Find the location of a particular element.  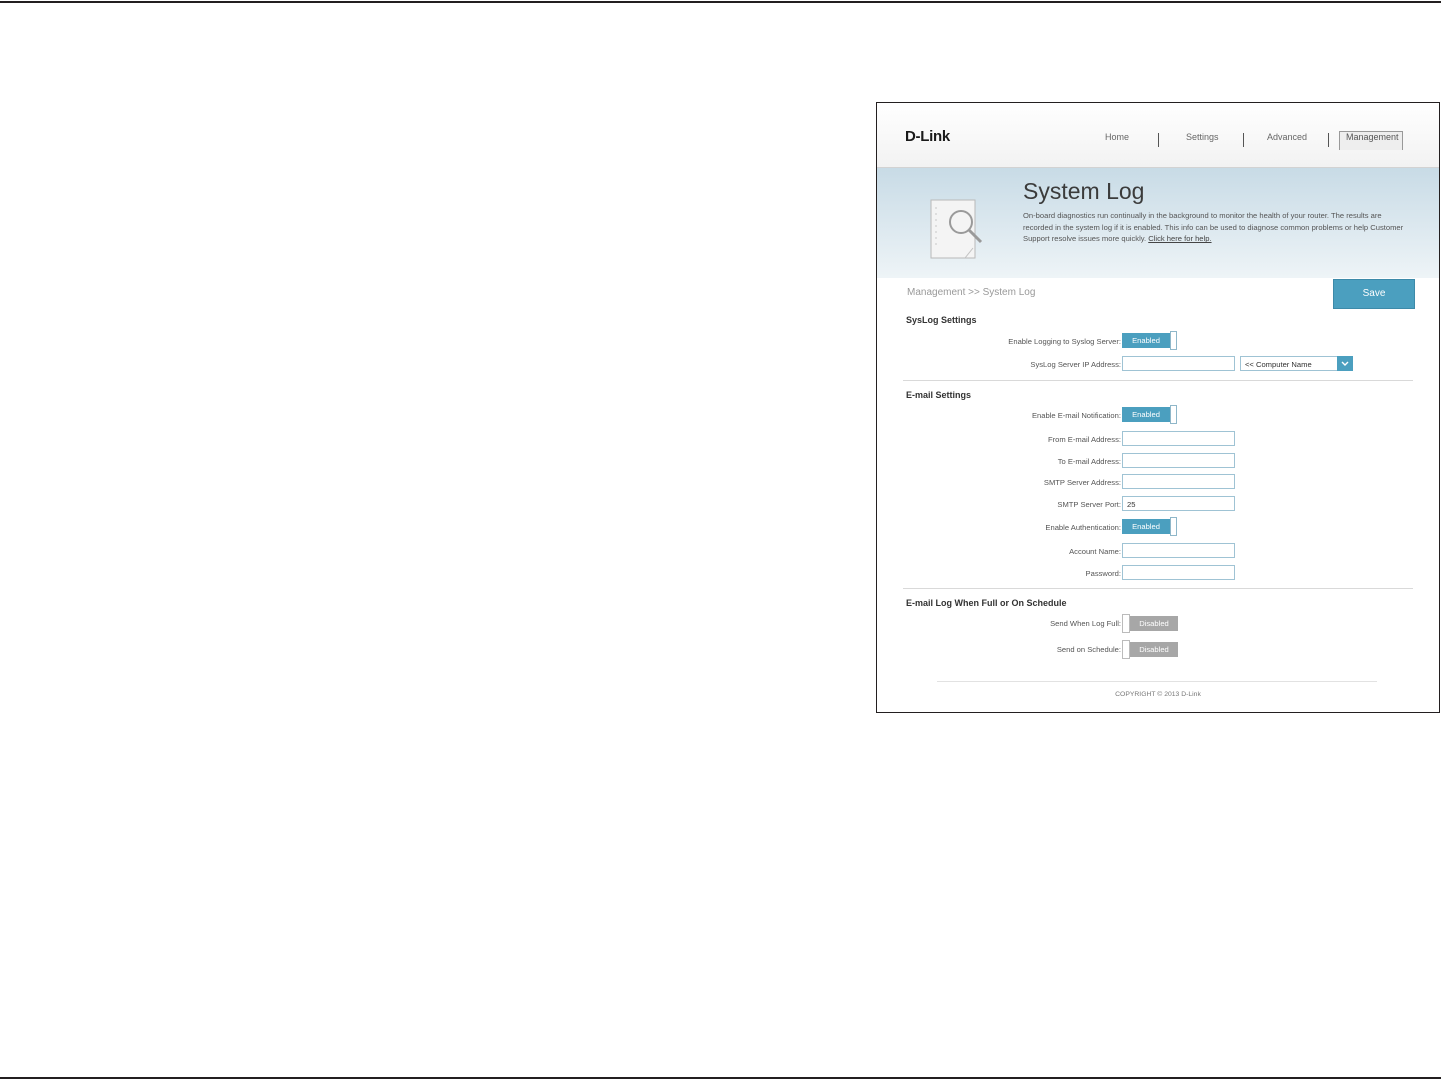

auth-enable-toggle: Enabled is located at coordinates (1150, 527).